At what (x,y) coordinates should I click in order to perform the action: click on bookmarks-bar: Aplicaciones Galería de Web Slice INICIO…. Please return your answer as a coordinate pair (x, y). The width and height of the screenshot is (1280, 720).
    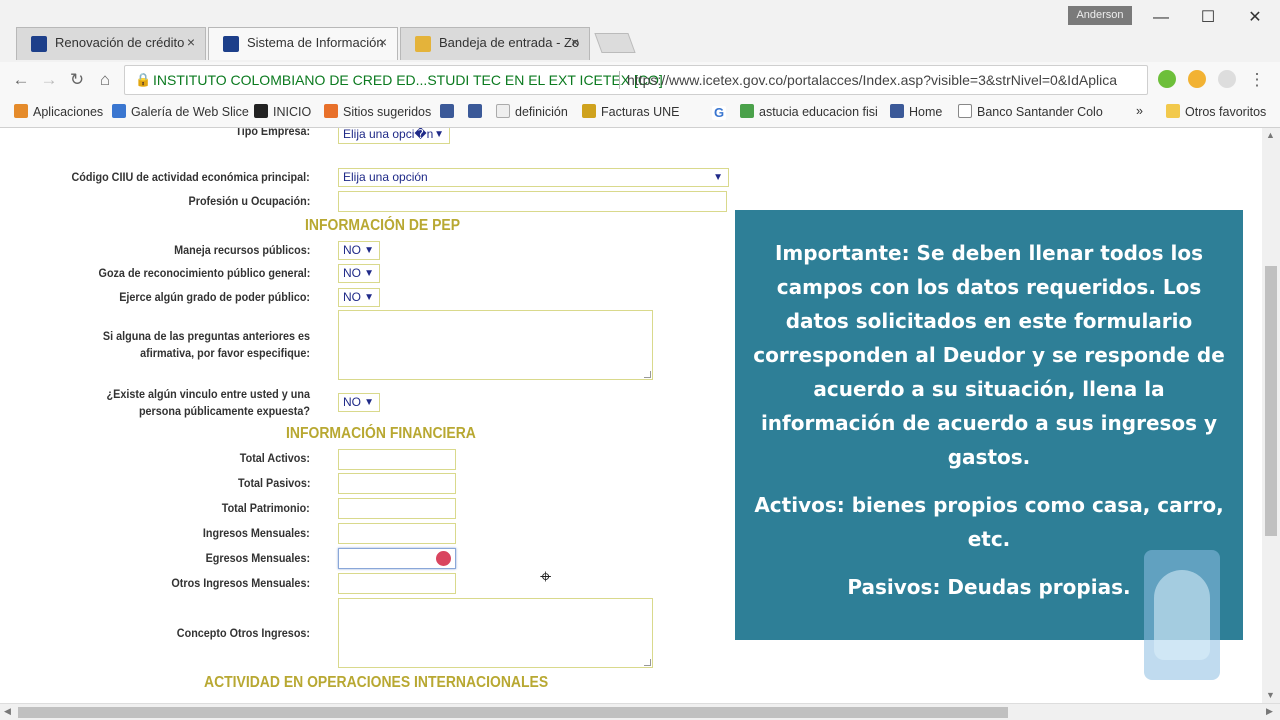
    Looking at the image, I should click on (640, 113).